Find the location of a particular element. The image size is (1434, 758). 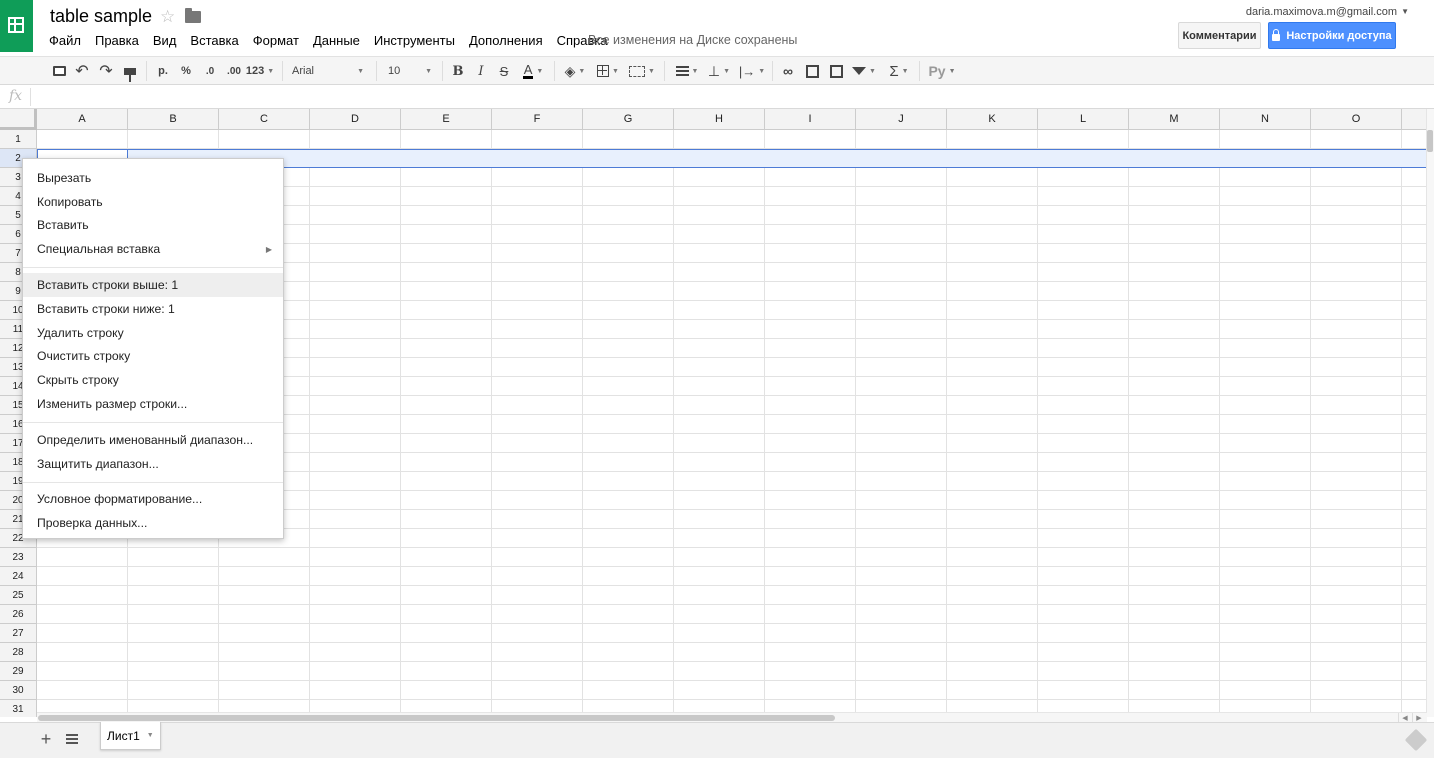

menu-data: Данные is located at coordinates (336, 40).